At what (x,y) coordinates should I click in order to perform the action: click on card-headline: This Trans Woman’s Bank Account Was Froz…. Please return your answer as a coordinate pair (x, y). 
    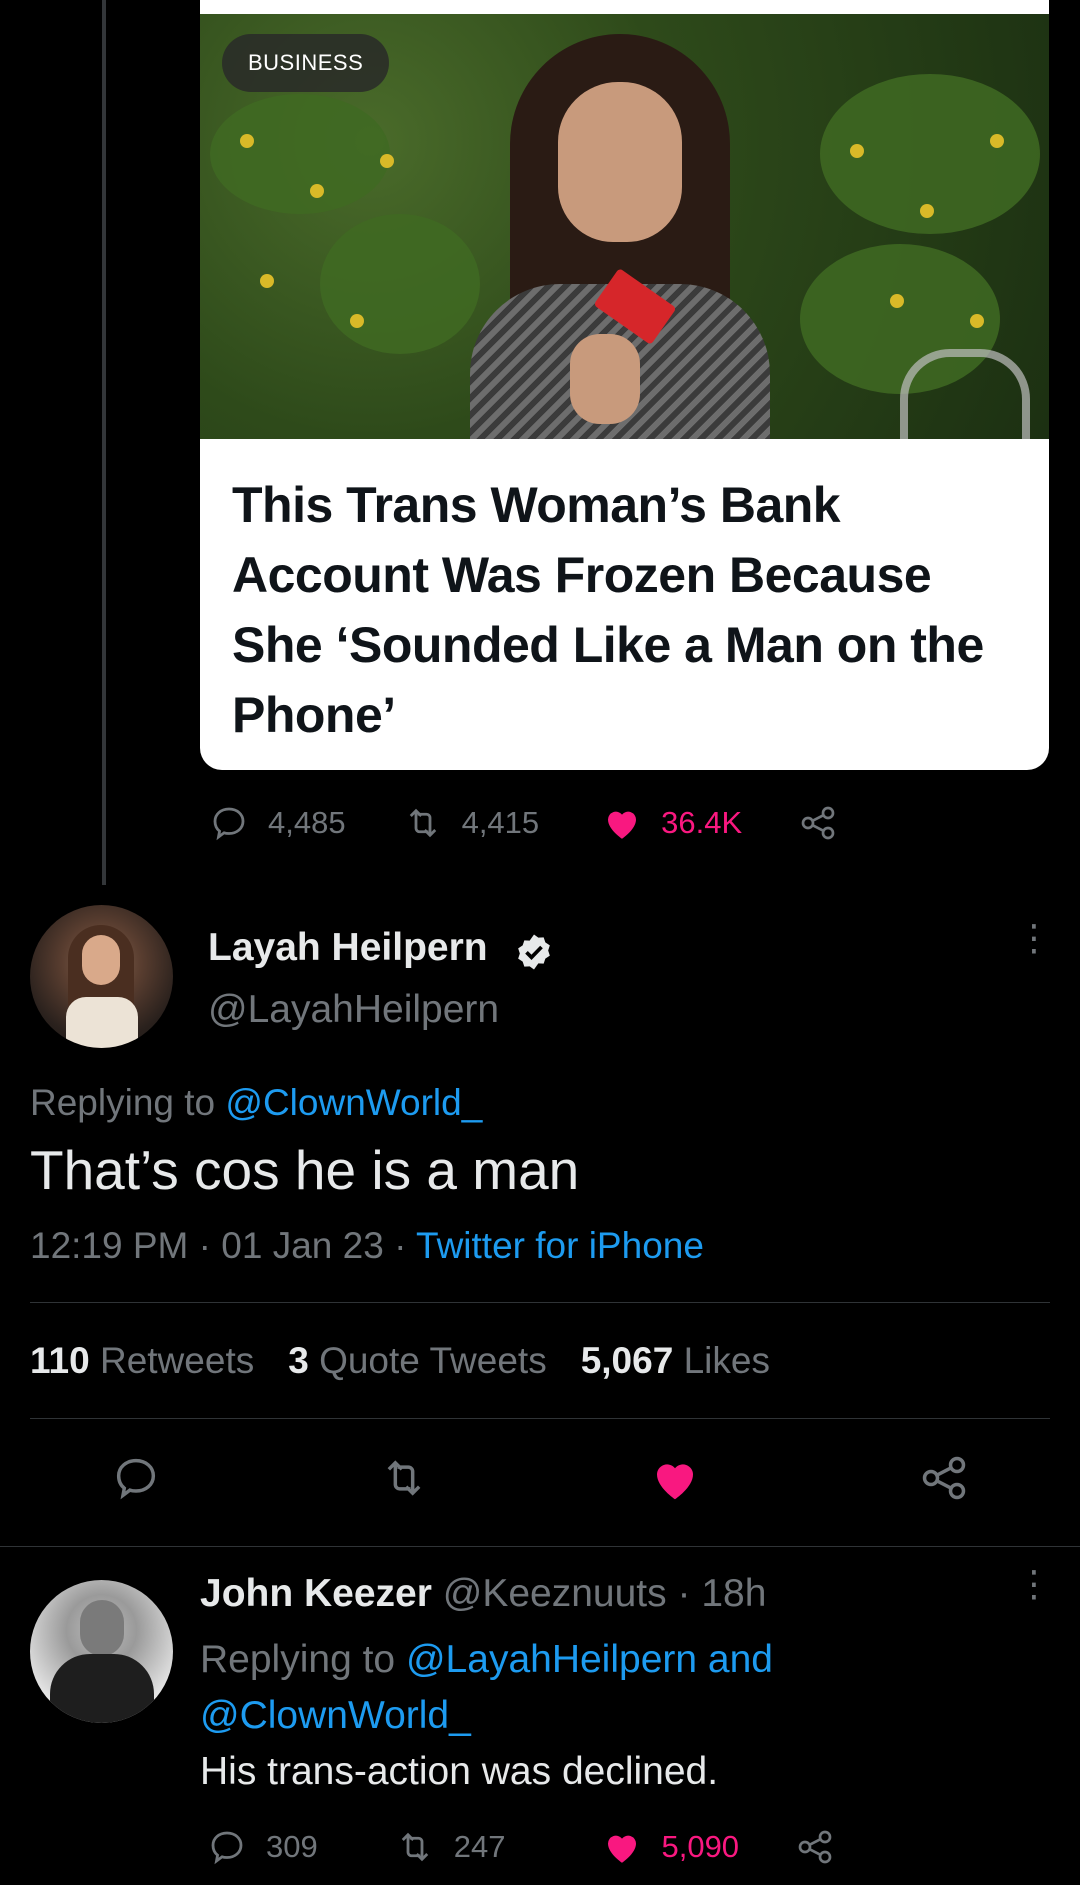
    Looking at the image, I should click on (632, 610).